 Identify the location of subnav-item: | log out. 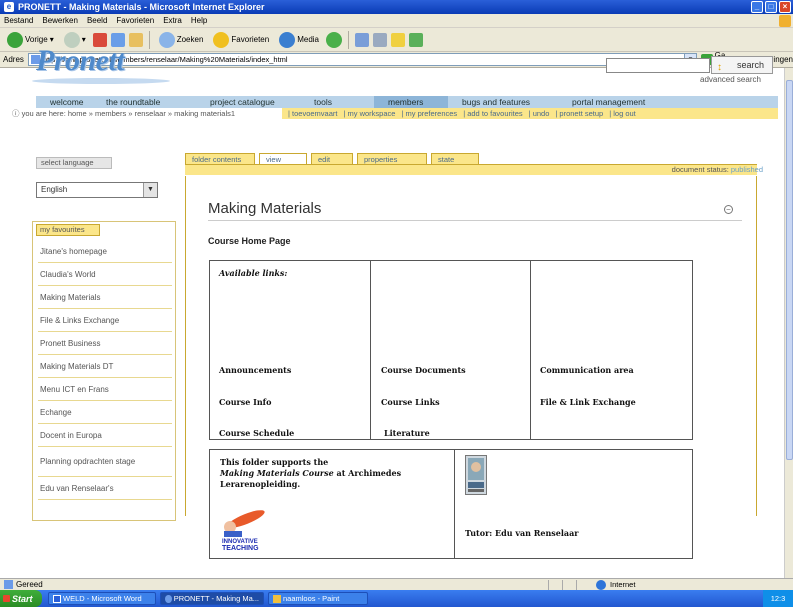
(622, 113).